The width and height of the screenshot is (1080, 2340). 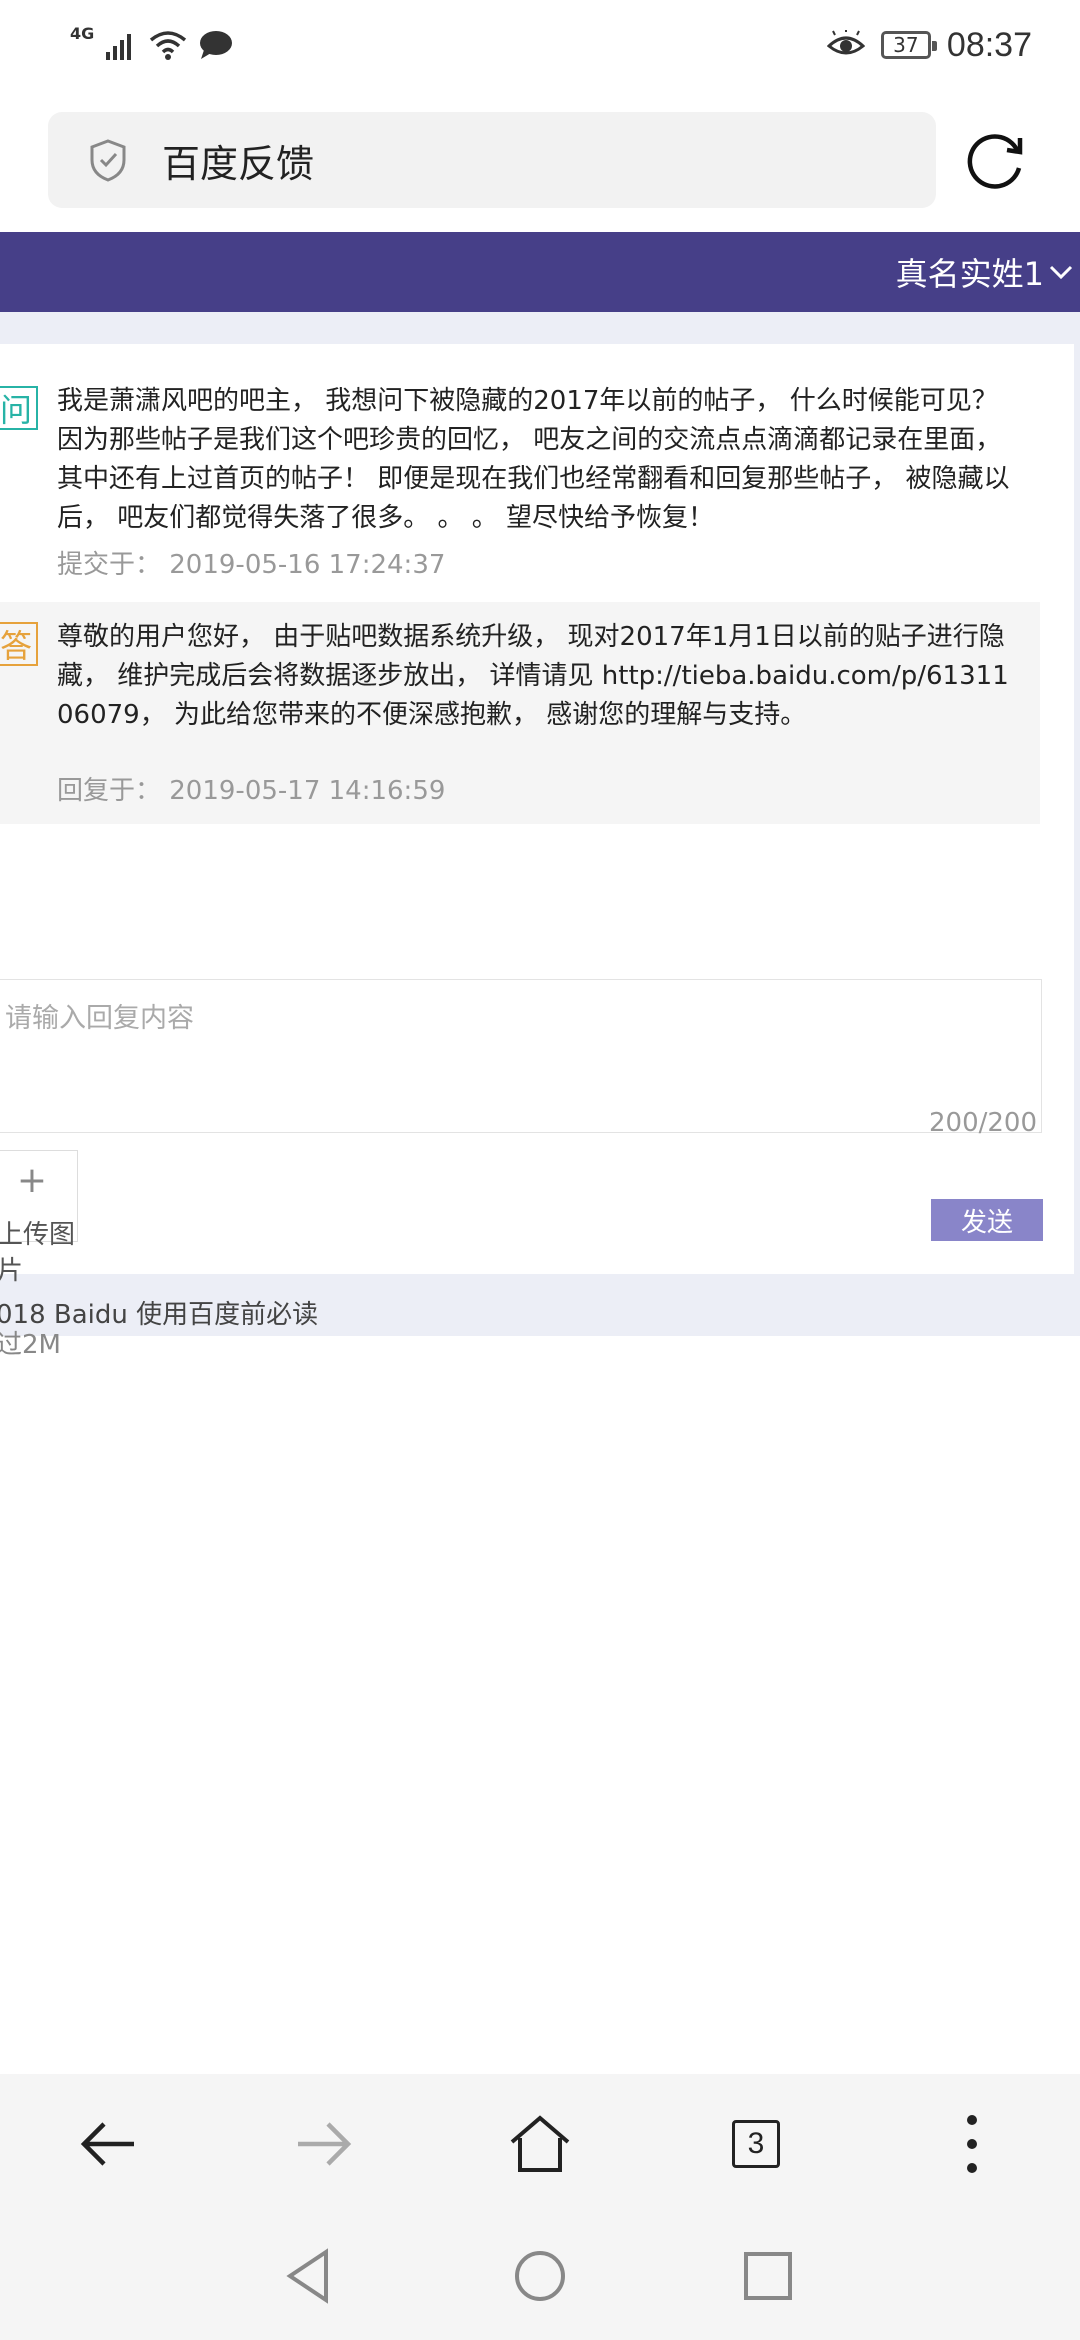 I want to click on home-button, so click(x=540, y=2144).